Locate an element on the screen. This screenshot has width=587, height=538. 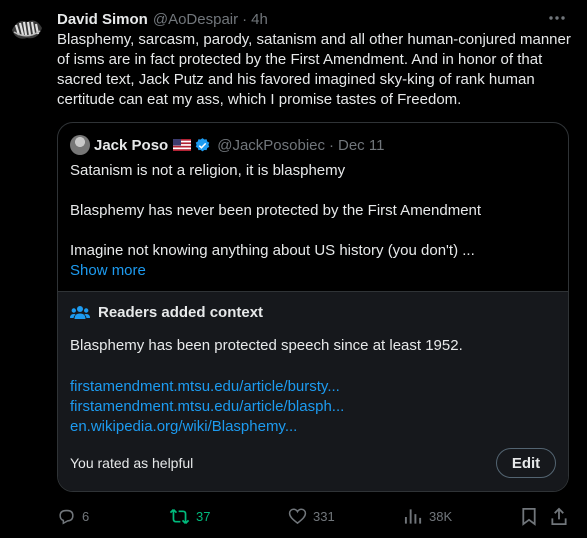
like-button: 331 is located at coordinates (311, 516).